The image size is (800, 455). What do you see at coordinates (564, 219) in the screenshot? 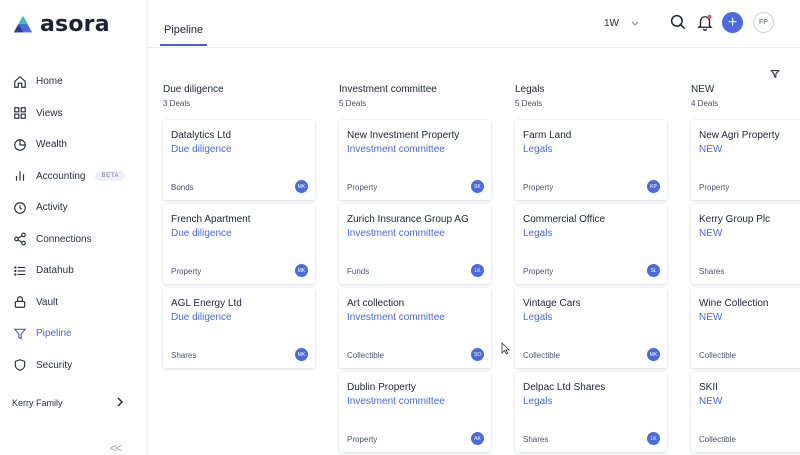
I see `deal-name: Commercial Office` at bounding box center [564, 219].